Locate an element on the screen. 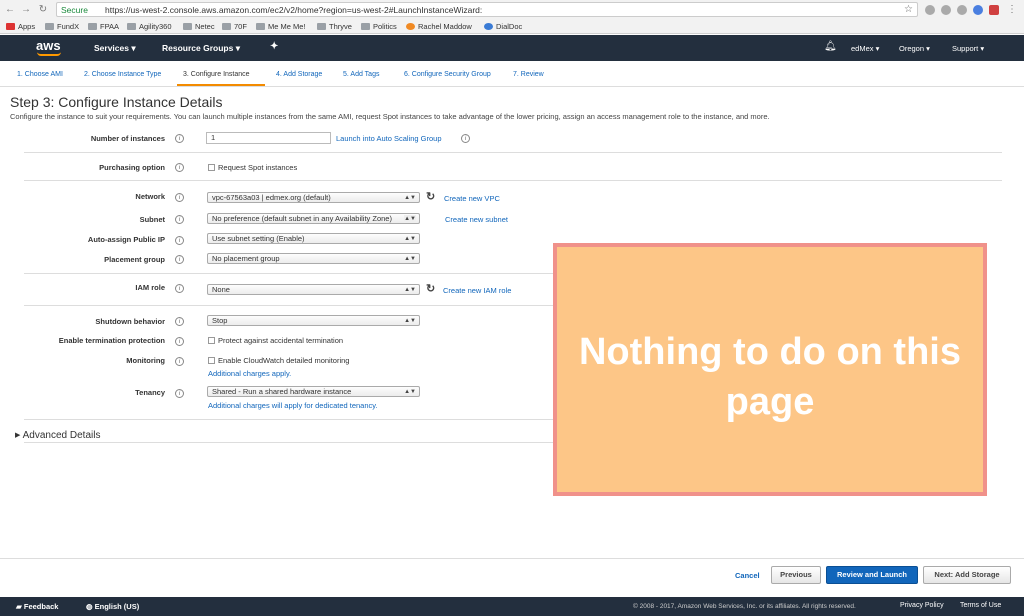  cancel-button: Cancel is located at coordinates (747, 575).